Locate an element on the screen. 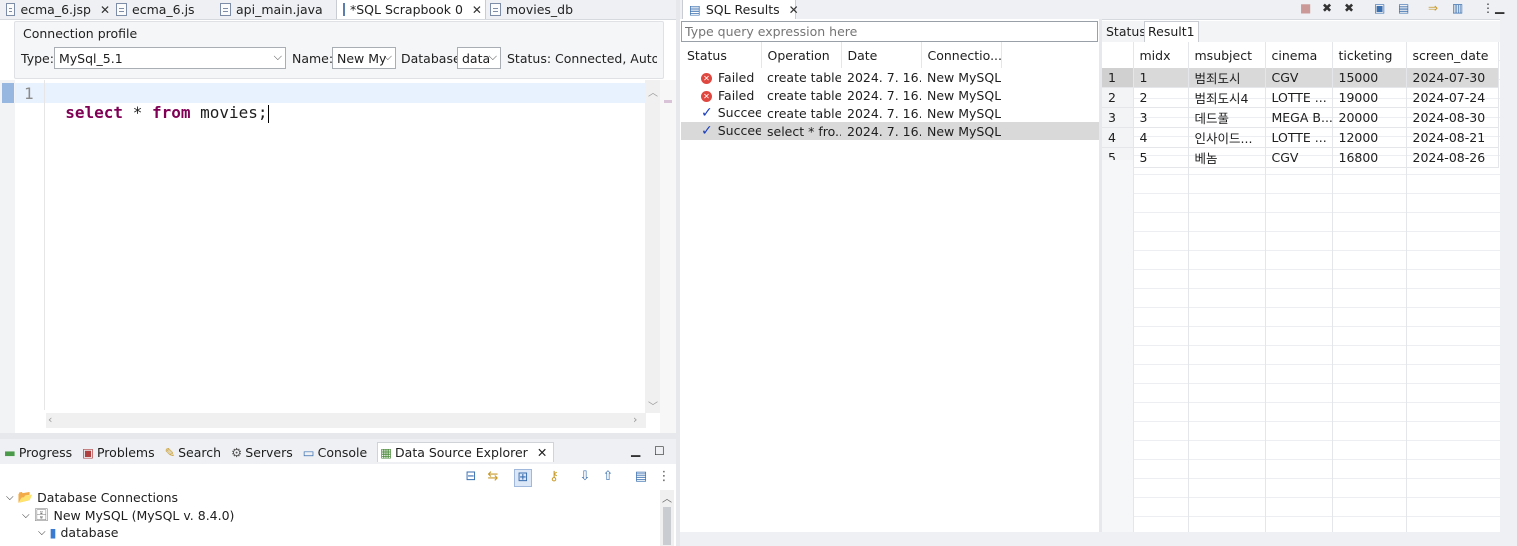  column-header-ticketing: ticketing is located at coordinates (1369, 55).